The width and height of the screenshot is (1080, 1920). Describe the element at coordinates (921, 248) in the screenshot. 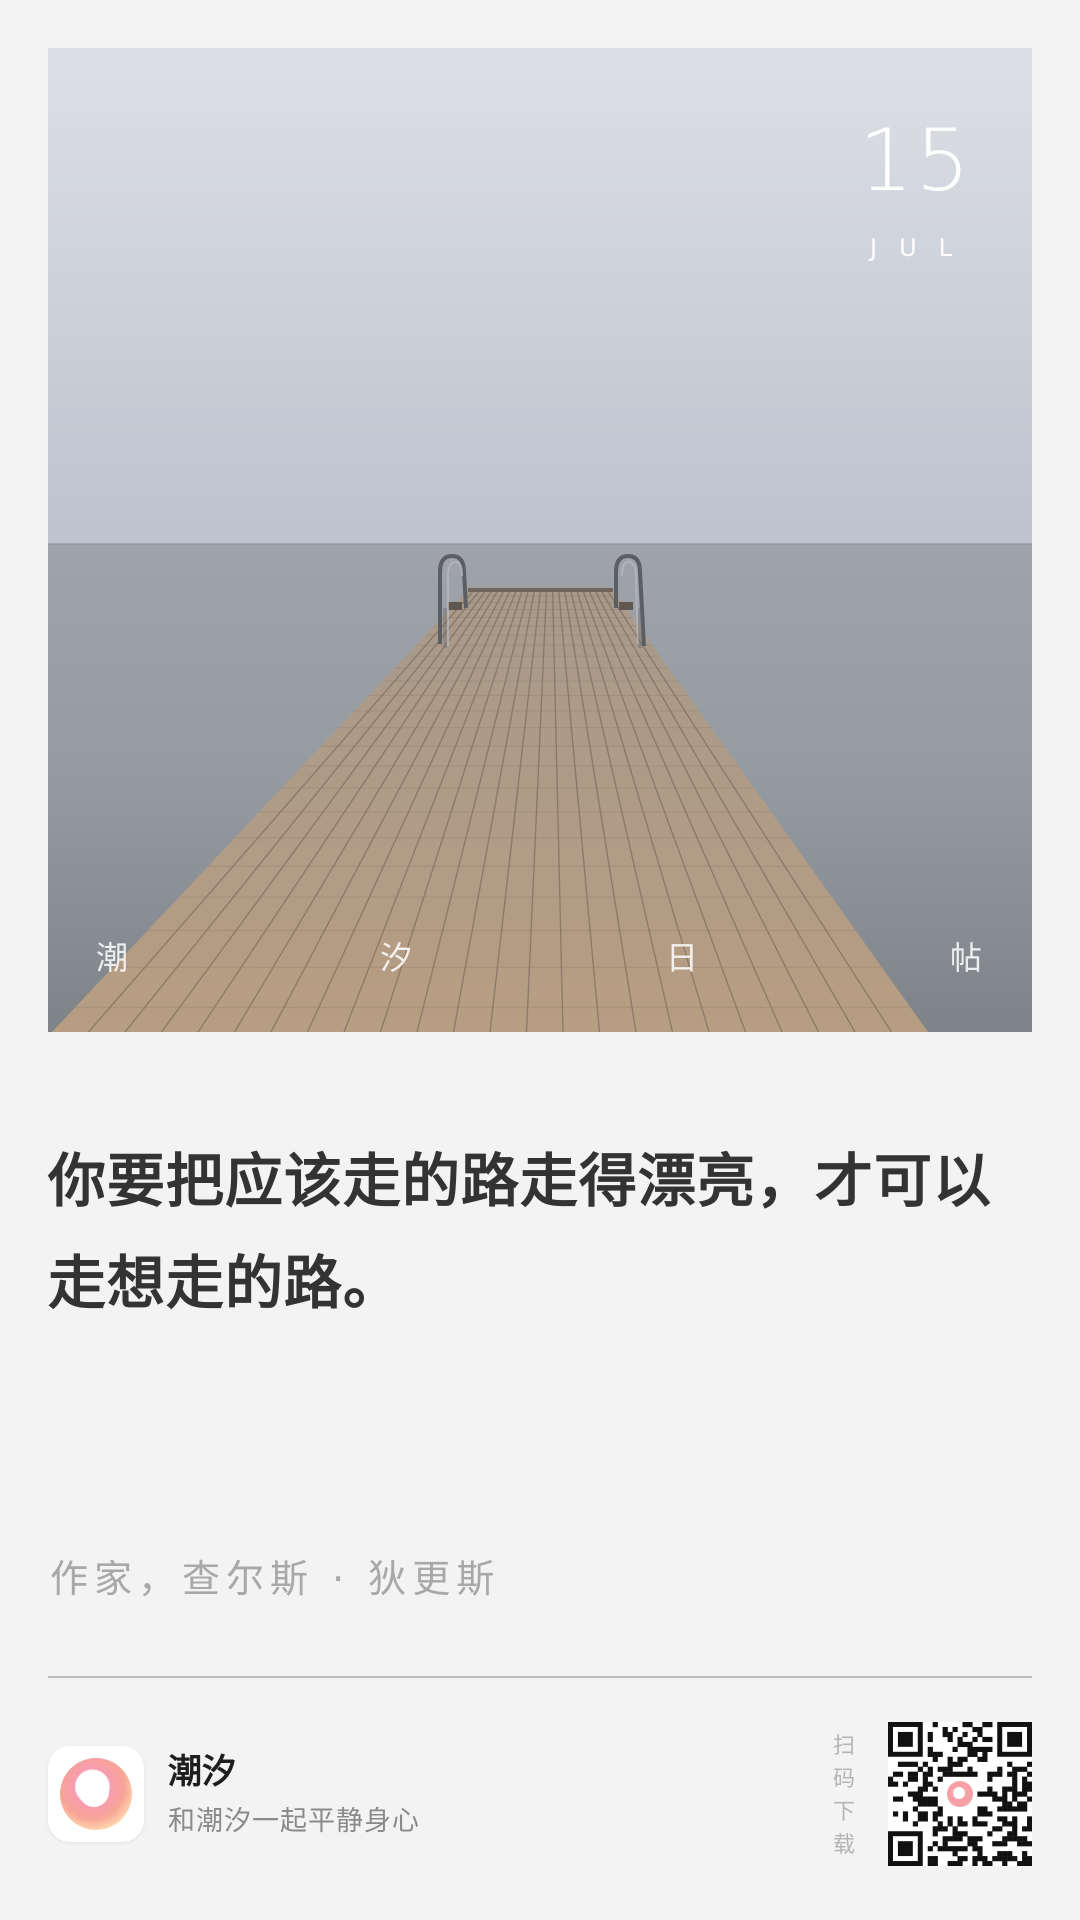

I see `date-month: JUL` at that location.